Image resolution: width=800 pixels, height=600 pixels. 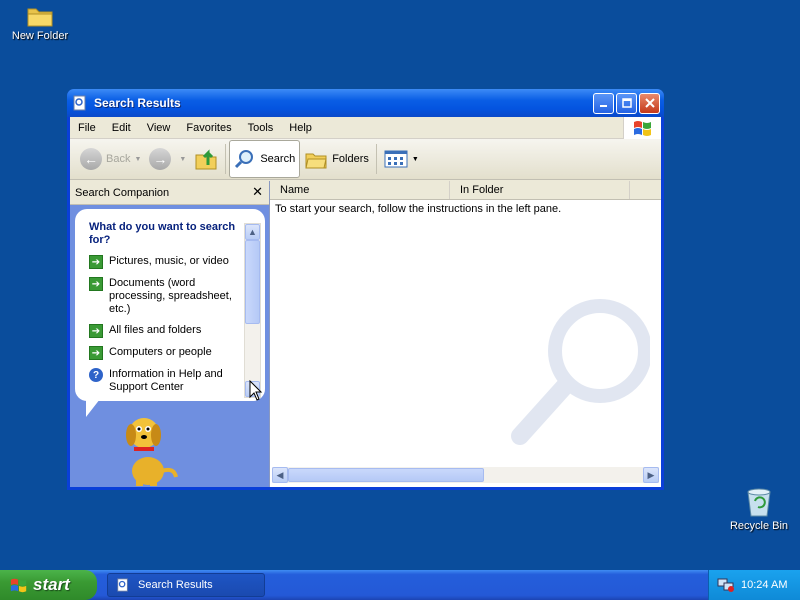 I want to click on desktop-icon-label: Recycle Bin, so click(x=759, y=526).